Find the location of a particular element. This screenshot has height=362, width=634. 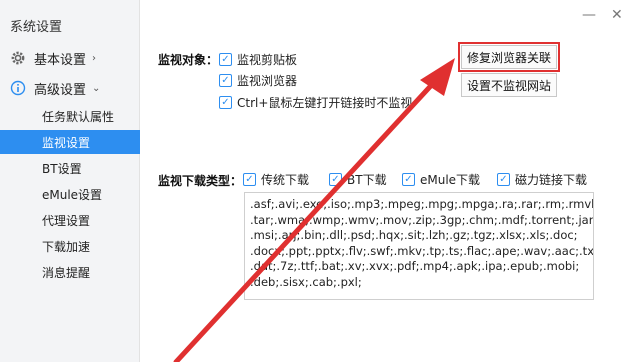

sidebar-item-monitor: 监视设置 is located at coordinates (70, 142).